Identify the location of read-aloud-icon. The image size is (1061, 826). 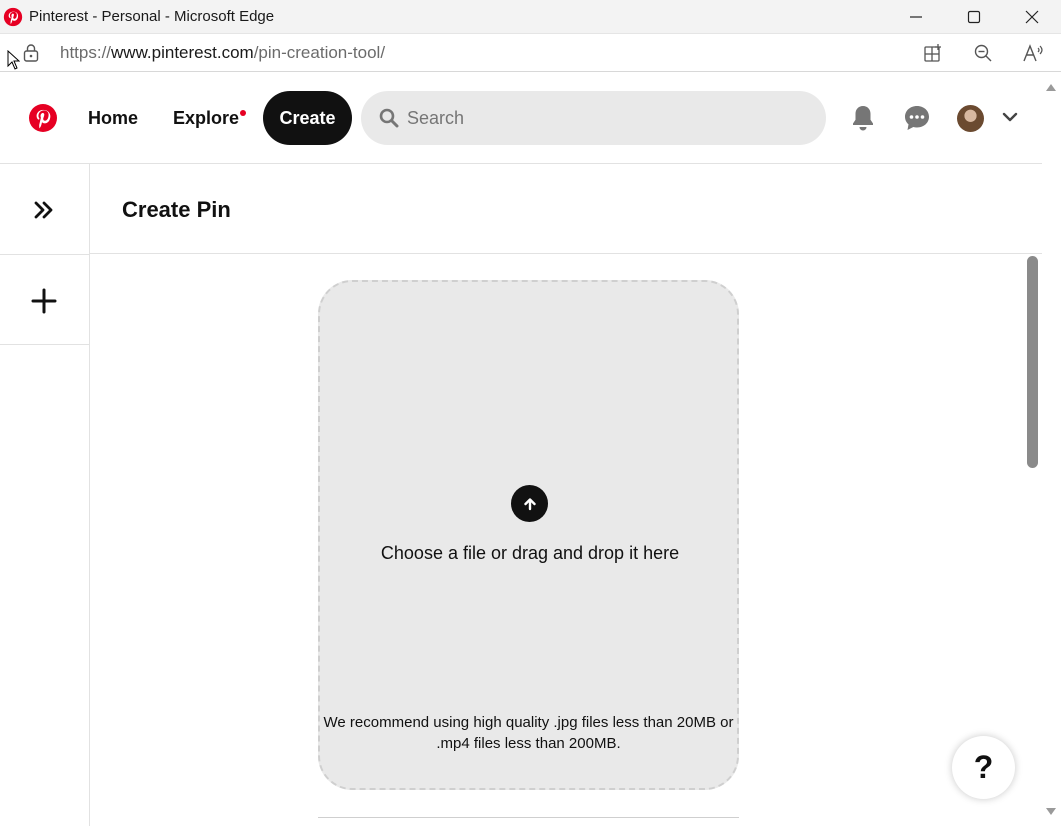
(1033, 53).